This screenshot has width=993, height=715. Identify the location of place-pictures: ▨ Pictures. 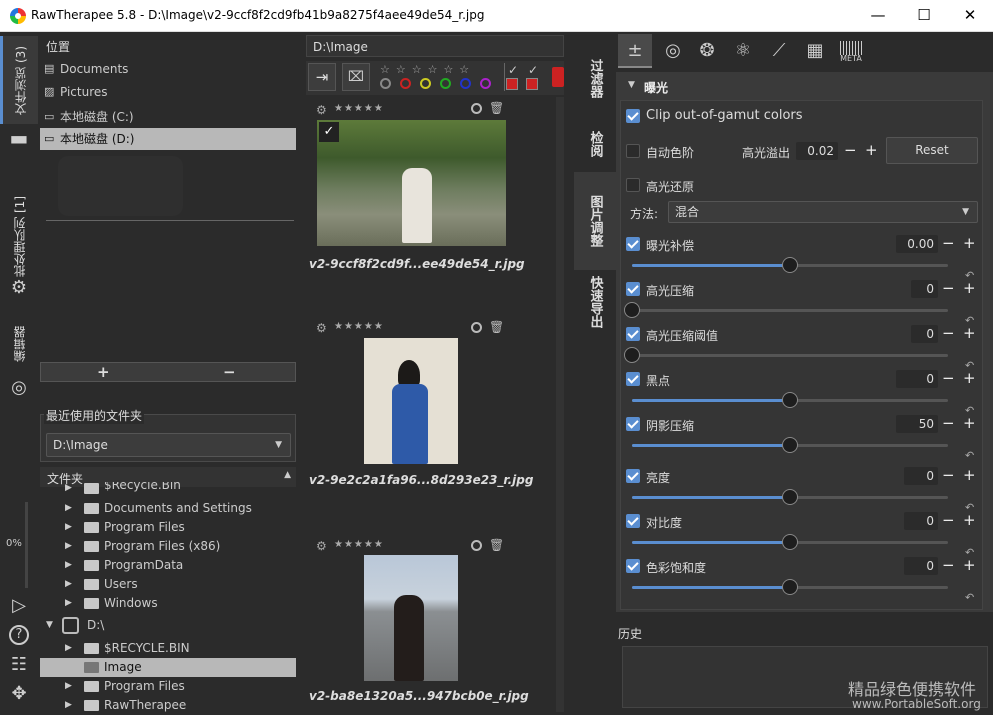
(168, 92).